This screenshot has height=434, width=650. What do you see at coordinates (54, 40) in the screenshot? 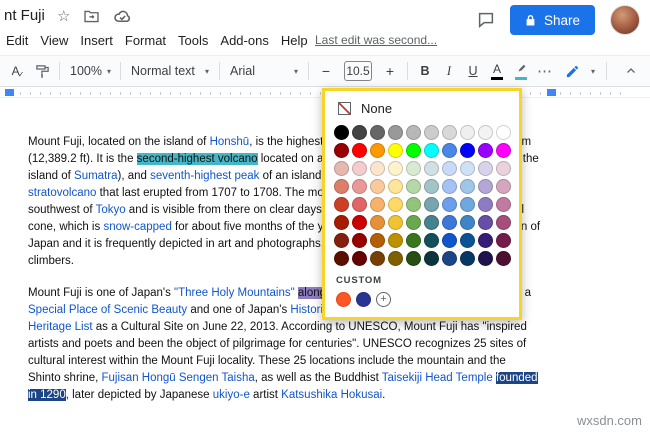
I see `menu-item-view: View` at bounding box center [54, 40].